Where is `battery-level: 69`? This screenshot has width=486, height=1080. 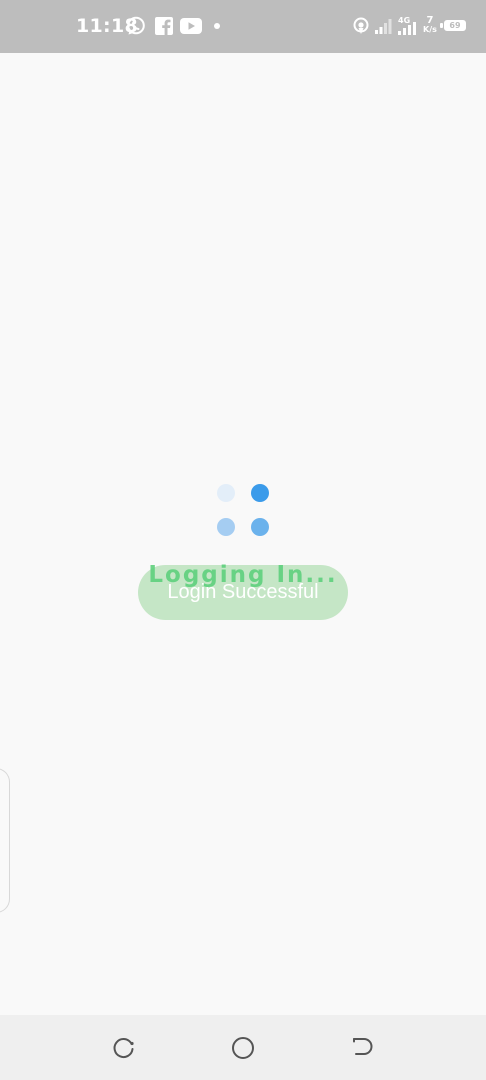
battery-level: 69 is located at coordinates (455, 25).